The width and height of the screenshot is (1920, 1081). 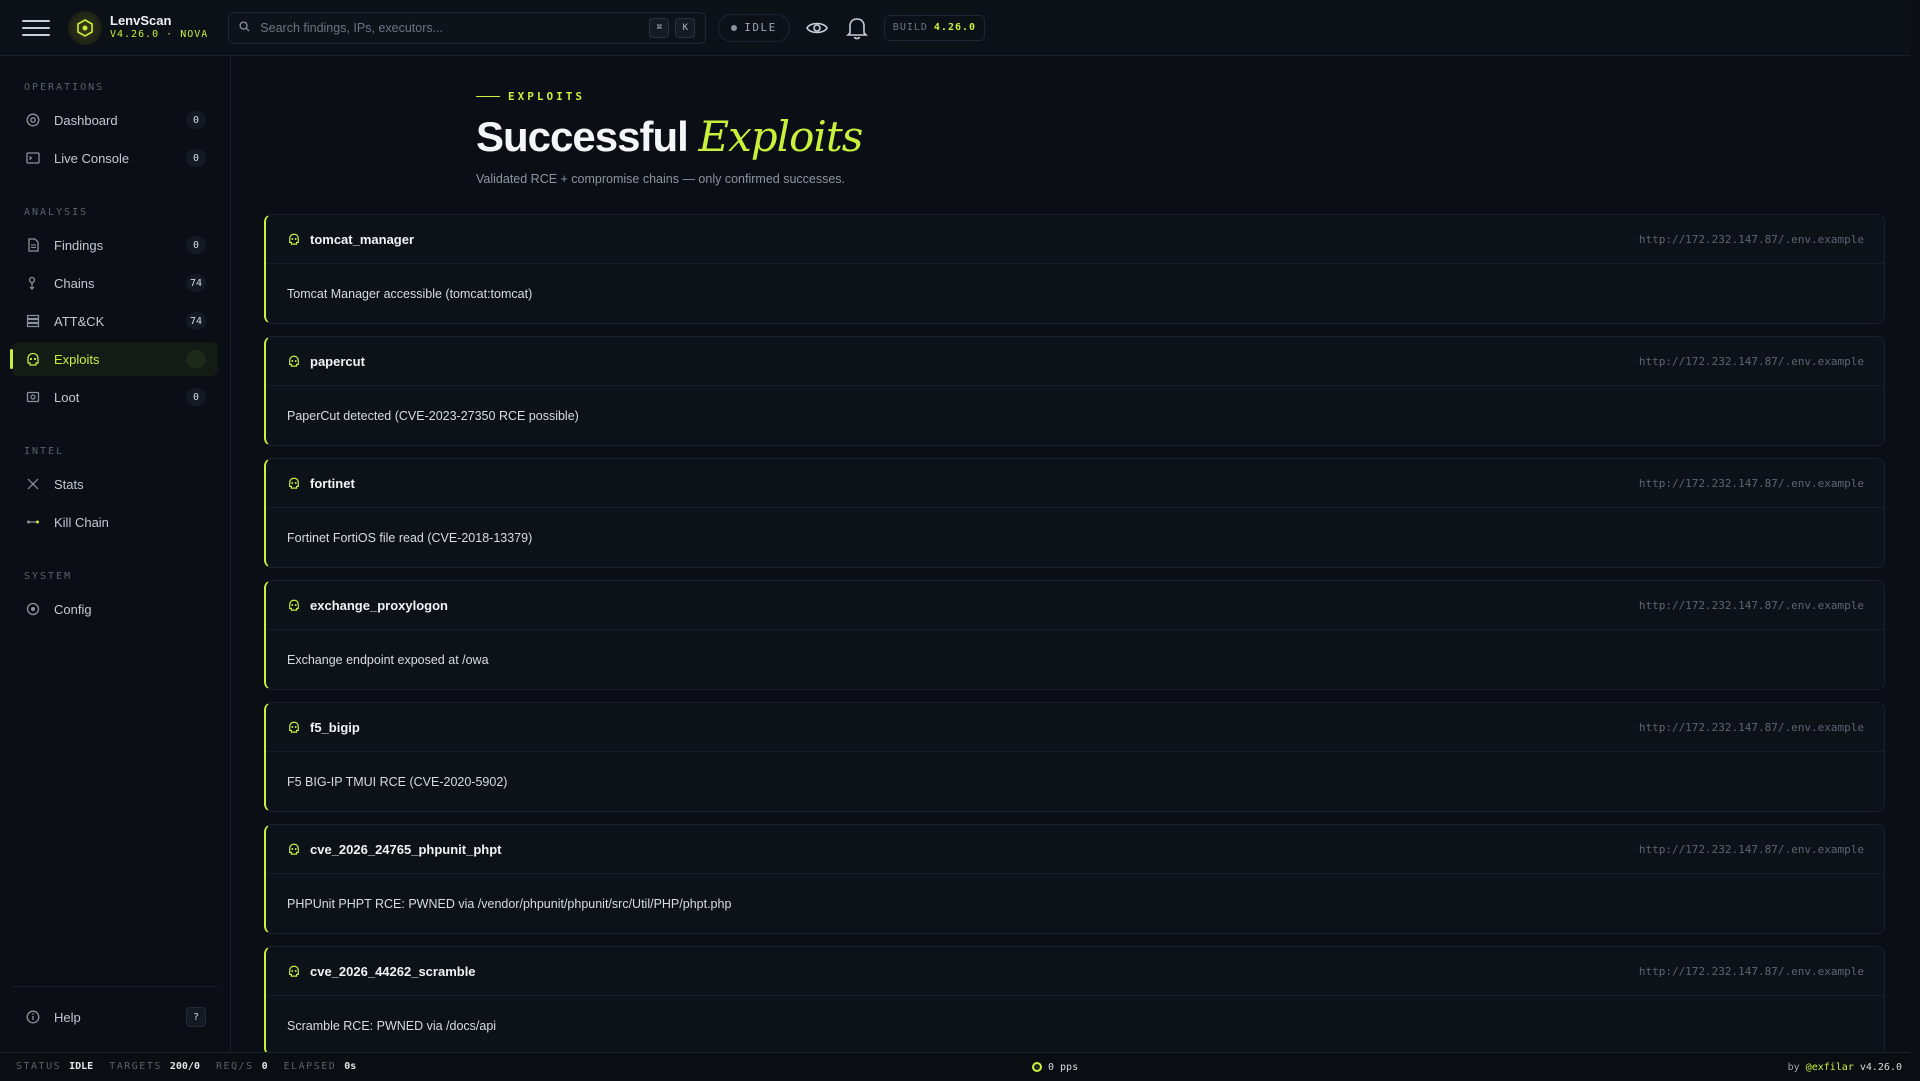 What do you see at coordinates (780, 136) in the screenshot?
I see `page-title-accent: Exploits` at bounding box center [780, 136].